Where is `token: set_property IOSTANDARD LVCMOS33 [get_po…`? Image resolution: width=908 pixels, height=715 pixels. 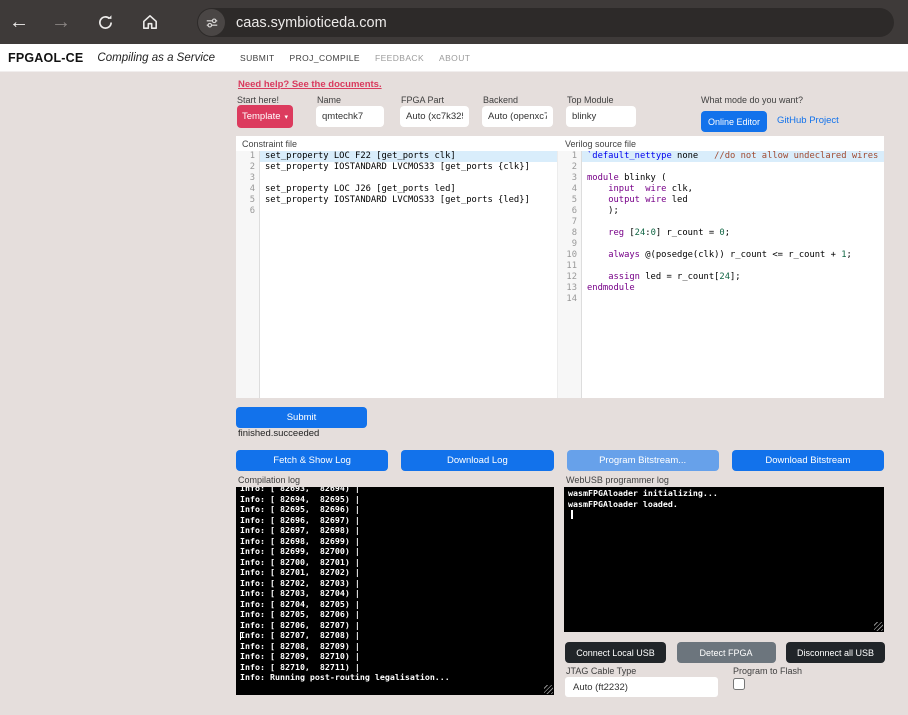
token: set_property IOSTANDARD LVCMOS33 [get_po… is located at coordinates (397, 200).